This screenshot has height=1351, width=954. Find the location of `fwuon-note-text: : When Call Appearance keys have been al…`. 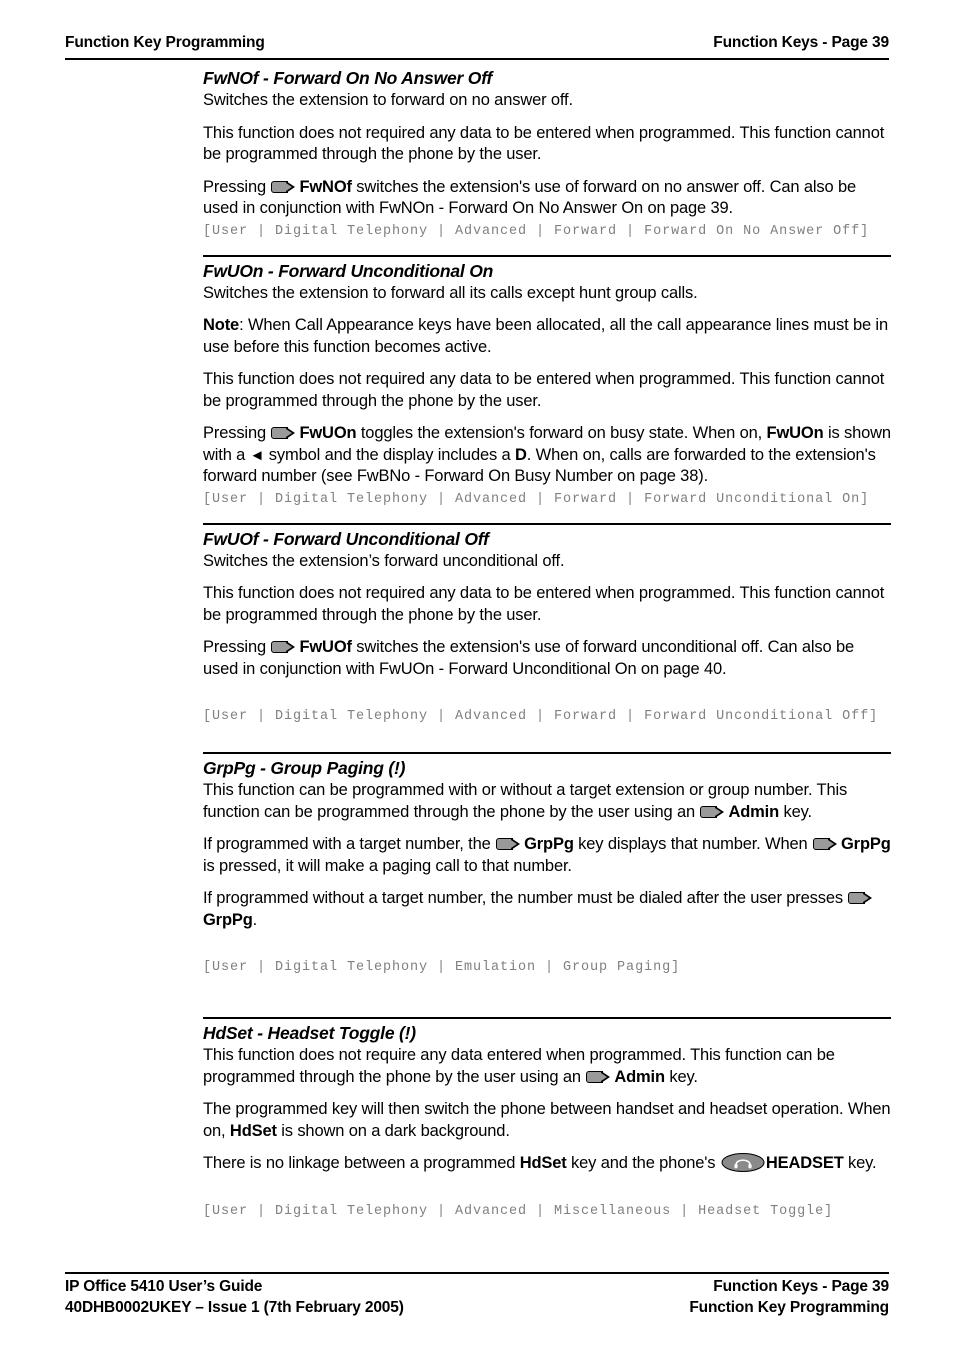

fwuon-note-text: : When Call Appearance keys have been al… is located at coordinates (545, 336).